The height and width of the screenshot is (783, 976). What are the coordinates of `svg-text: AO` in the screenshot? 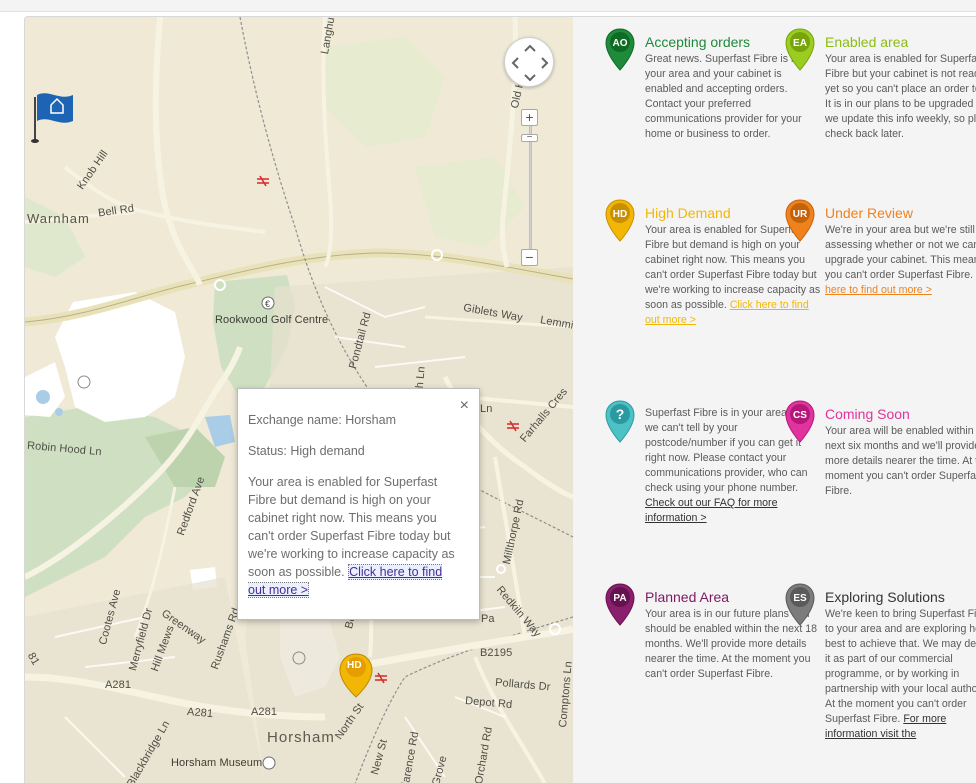 It's located at (620, 43).